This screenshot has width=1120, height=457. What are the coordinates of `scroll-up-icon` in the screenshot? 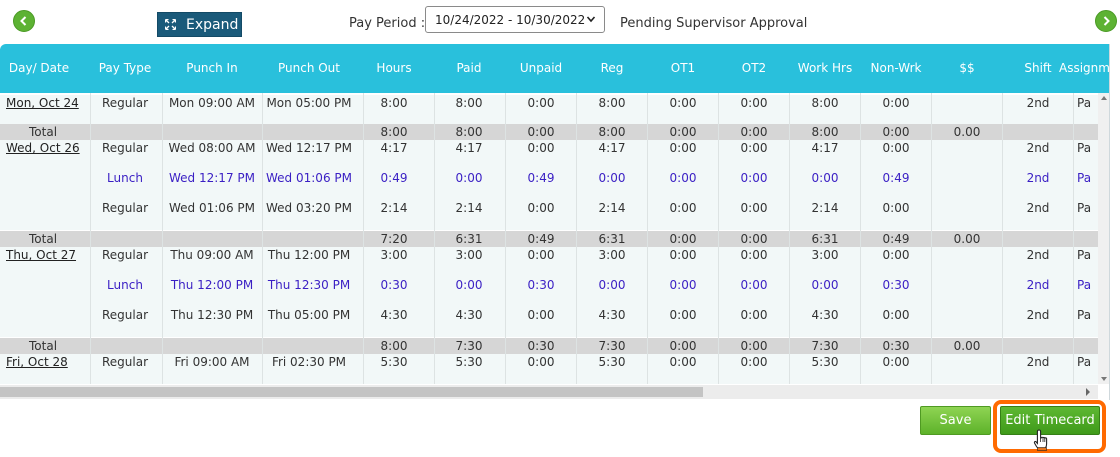 It's located at (1104, 98).